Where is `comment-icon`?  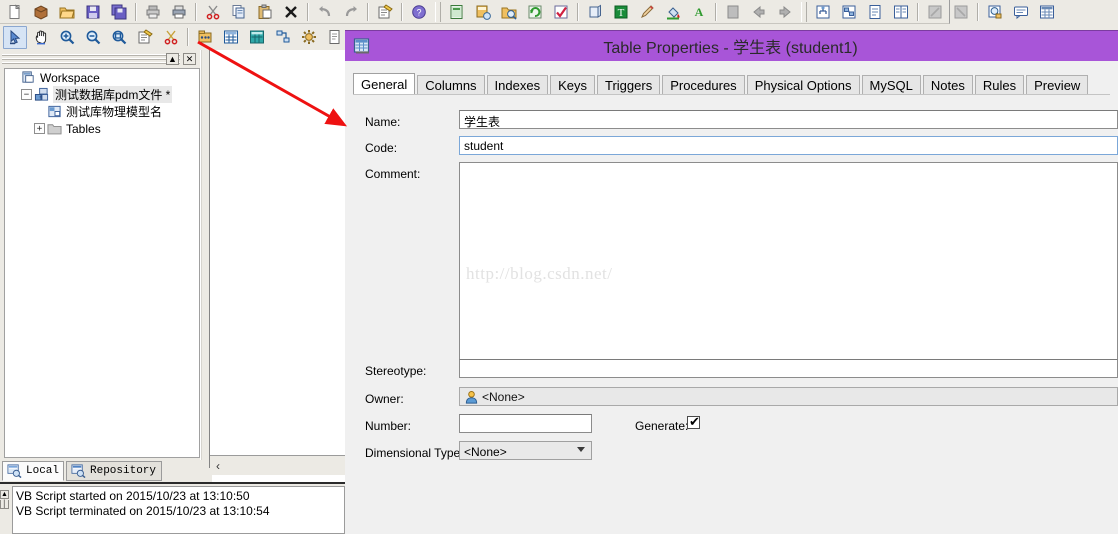 comment-icon is located at coordinates (1021, 11).